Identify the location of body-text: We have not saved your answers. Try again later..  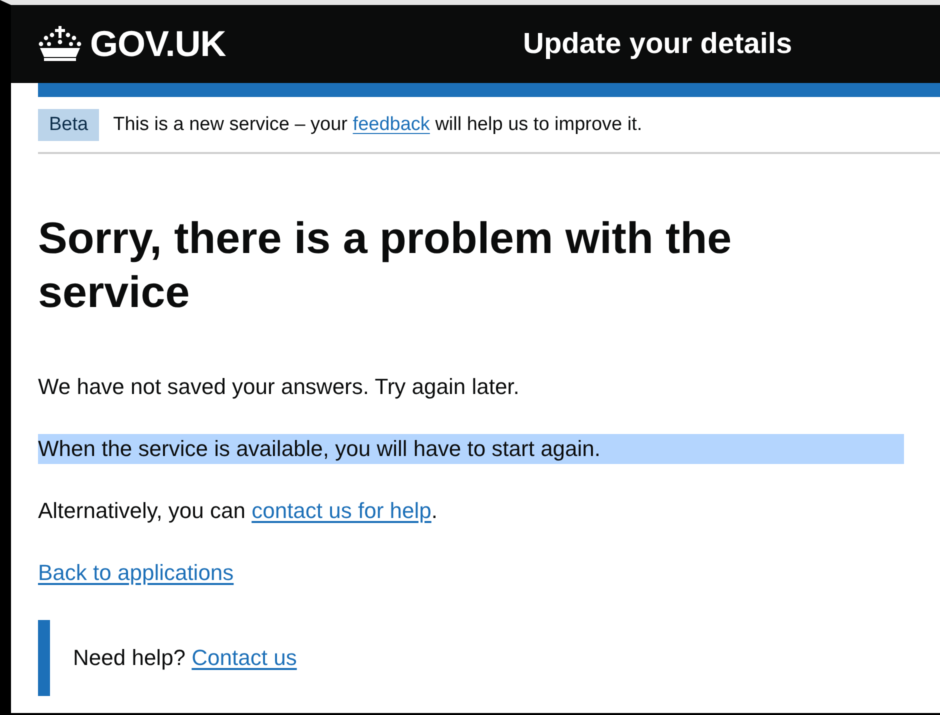
(279, 387).